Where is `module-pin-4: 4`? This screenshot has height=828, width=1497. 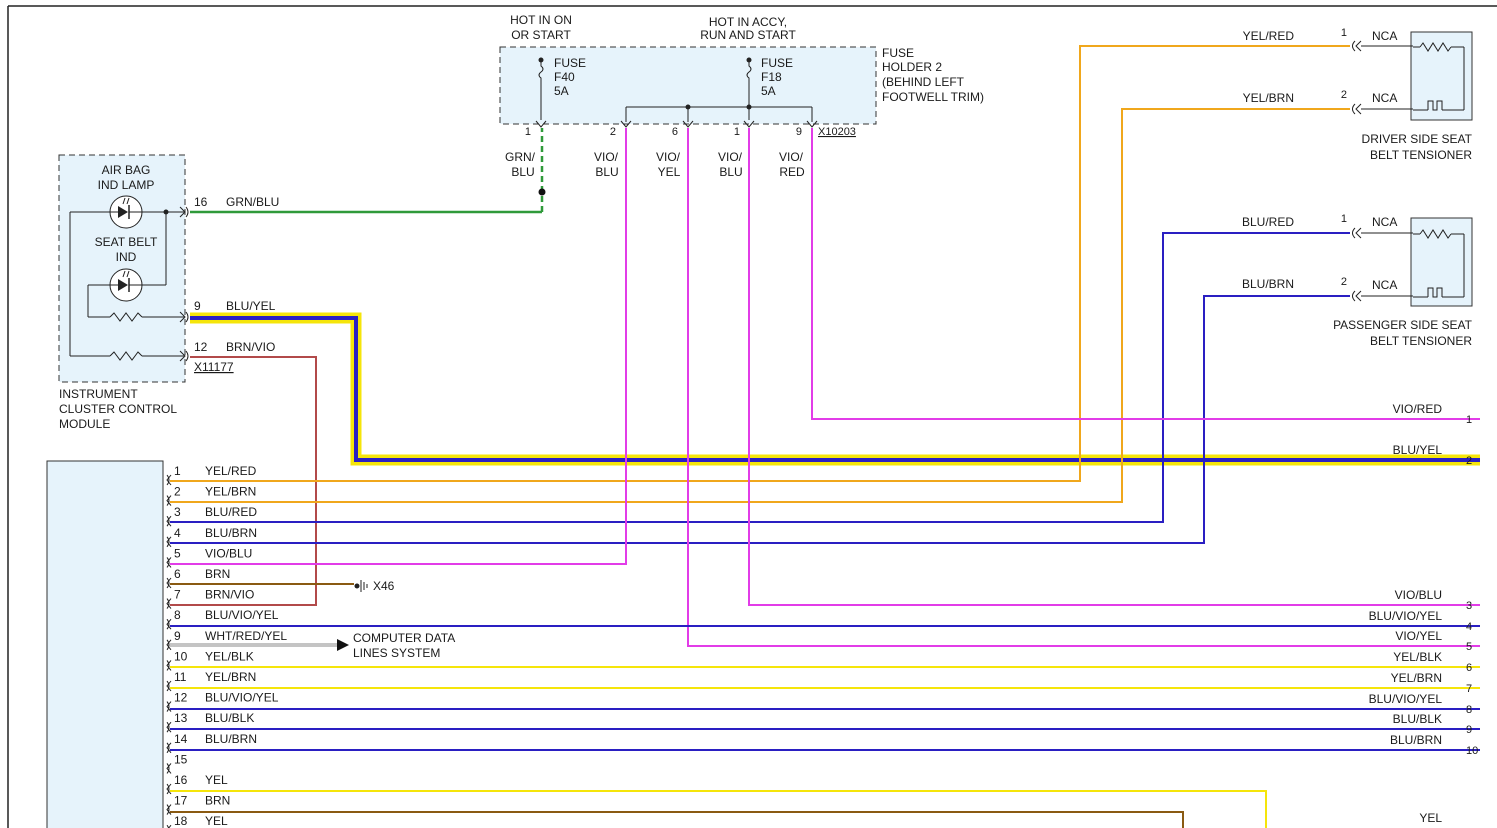 module-pin-4: 4 is located at coordinates (177, 533).